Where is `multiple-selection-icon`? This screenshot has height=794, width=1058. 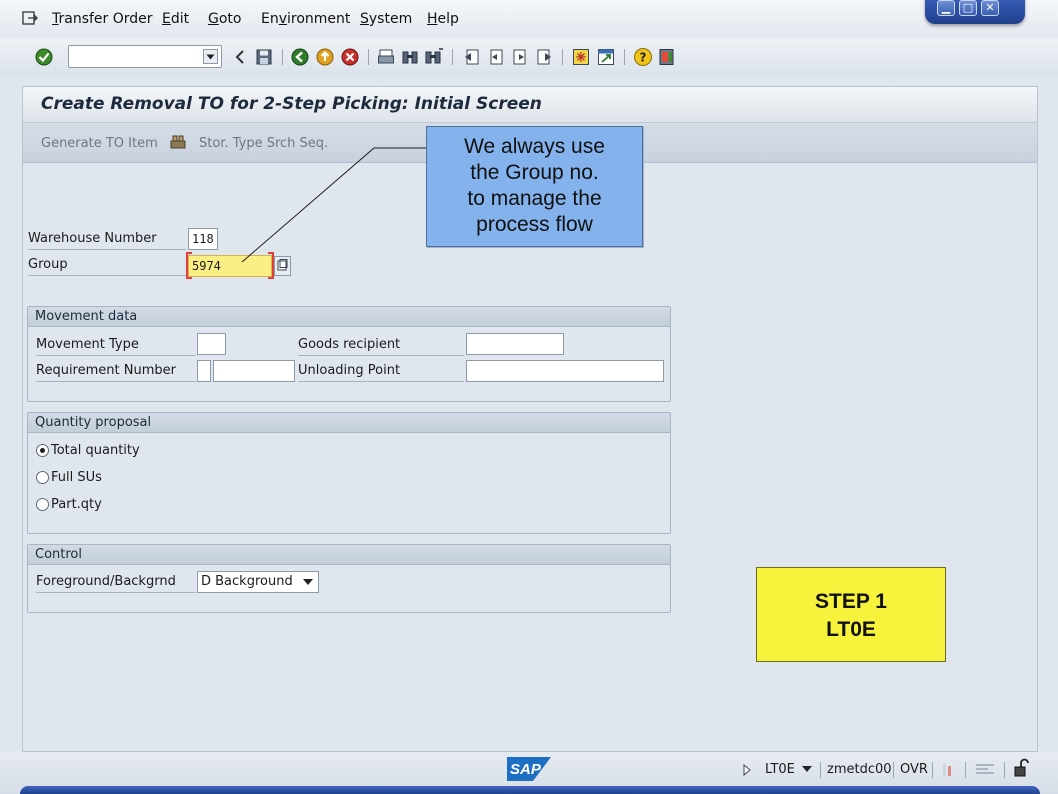 multiple-selection-icon is located at coordinates (282, 266).